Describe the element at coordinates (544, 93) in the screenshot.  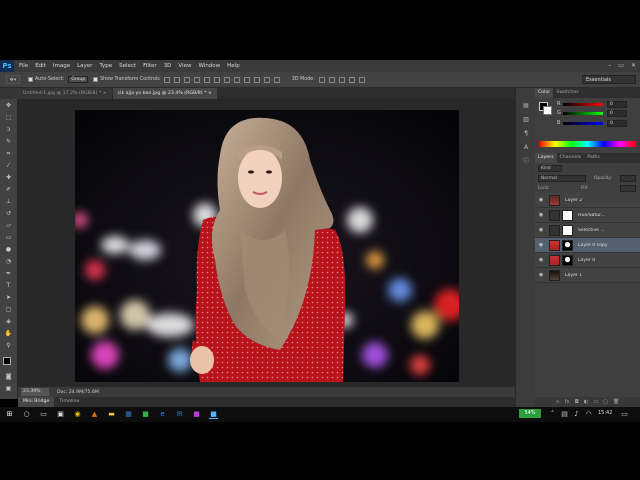
I see `tab-color: Color` at that location.